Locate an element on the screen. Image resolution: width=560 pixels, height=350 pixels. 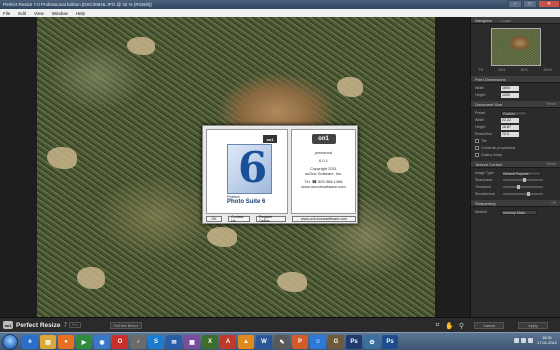
explorer-icon: ▤ is located at coordinates (48, 342).